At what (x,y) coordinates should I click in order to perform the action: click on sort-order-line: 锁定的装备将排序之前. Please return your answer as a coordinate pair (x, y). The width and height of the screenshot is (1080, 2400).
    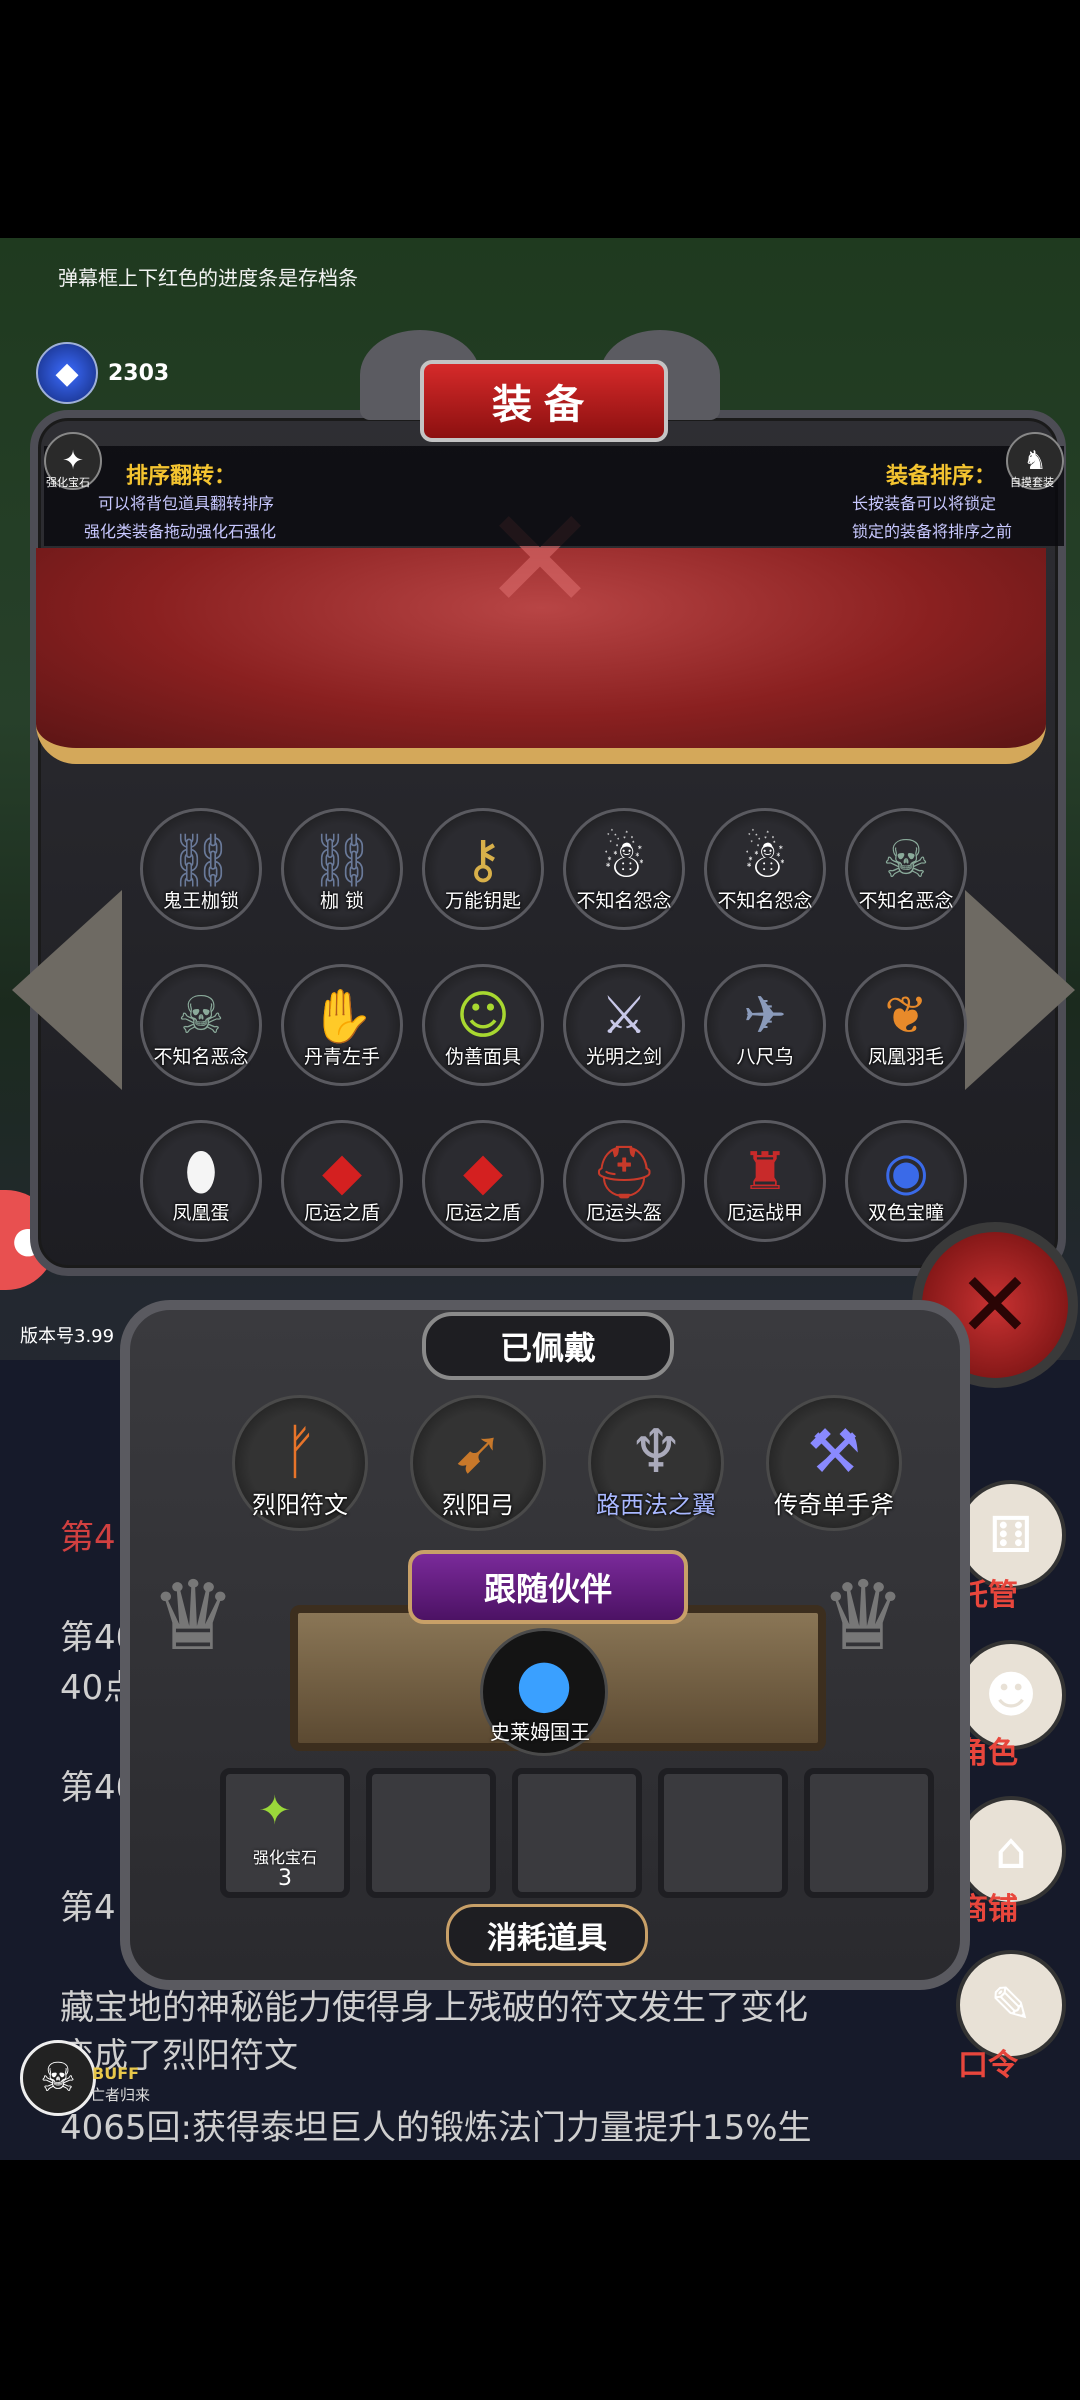
    Looking at the image, I should click on (932, 531).